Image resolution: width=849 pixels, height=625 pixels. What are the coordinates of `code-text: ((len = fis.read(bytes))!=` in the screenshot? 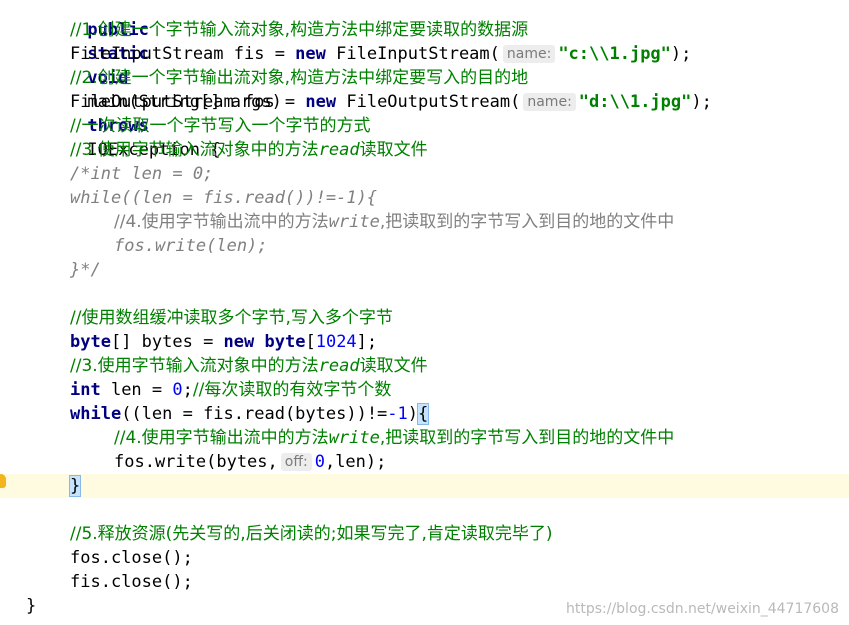 It's located at (254, 414).